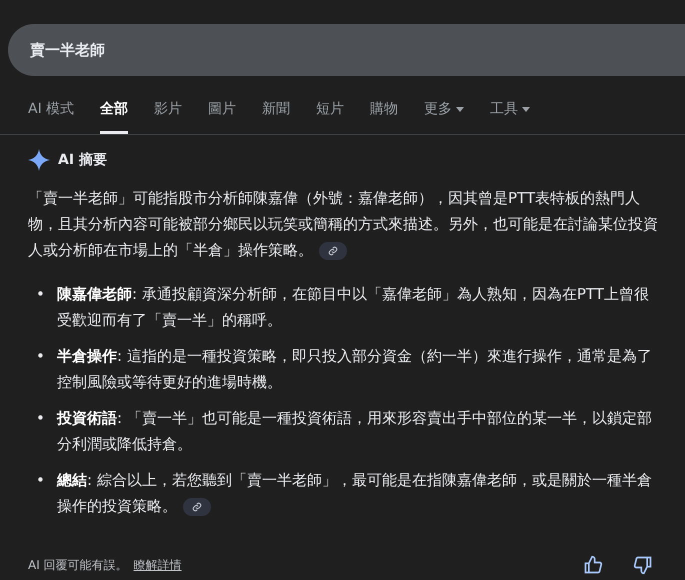  I want to click on search-tab: AI 模式, so click(51, 117).